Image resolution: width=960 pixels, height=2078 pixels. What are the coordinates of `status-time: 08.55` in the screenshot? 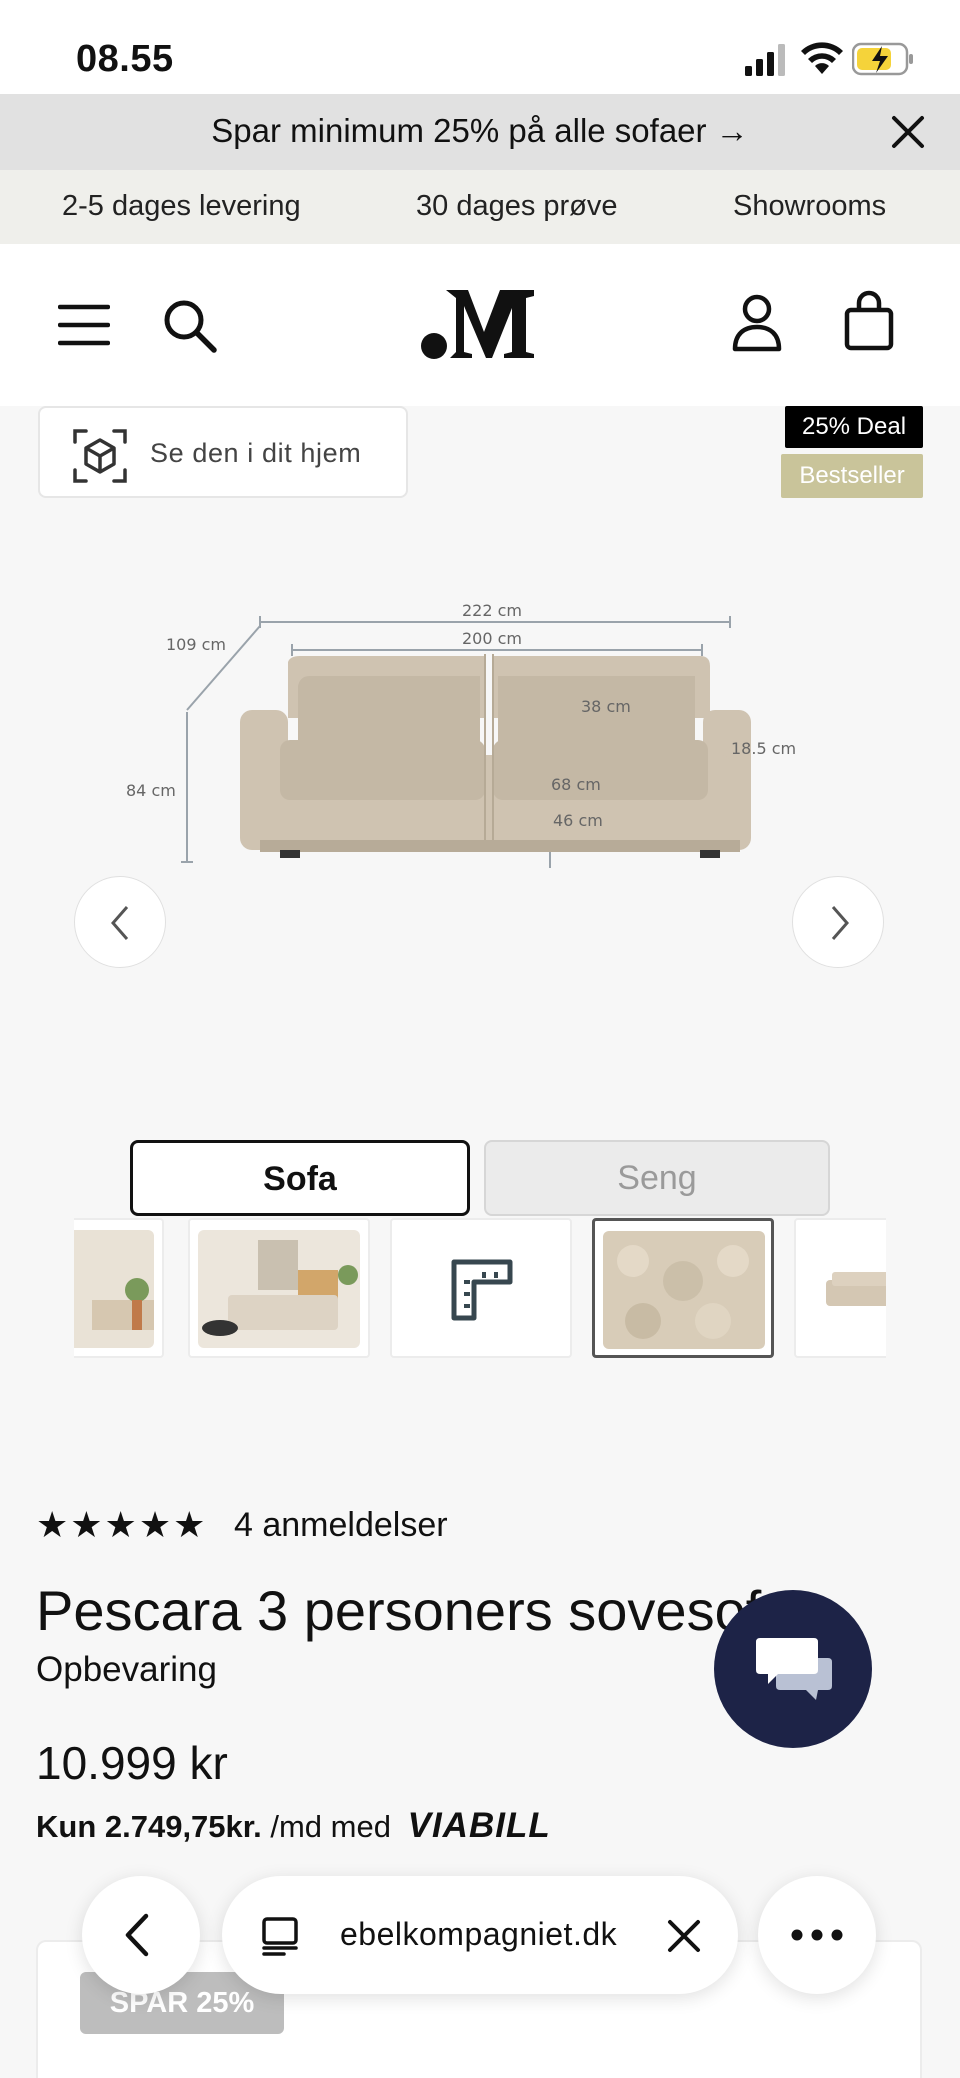 It's located at (125, 59).